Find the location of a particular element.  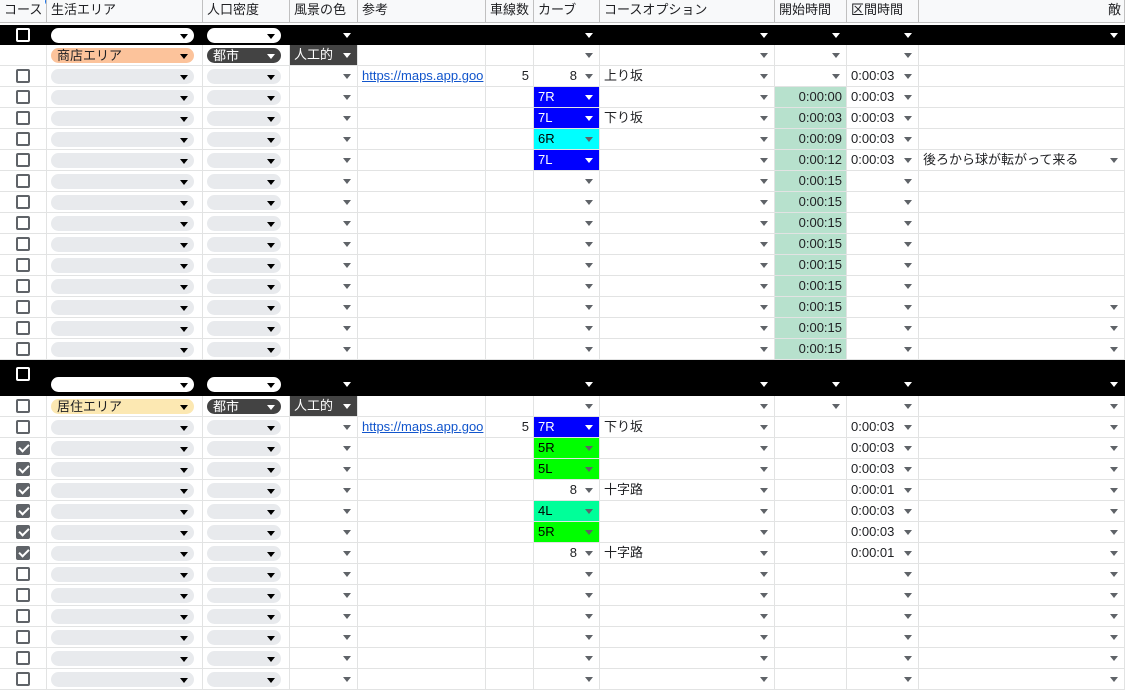

cell-option: 十字路 is located at coordinates (687, 490).